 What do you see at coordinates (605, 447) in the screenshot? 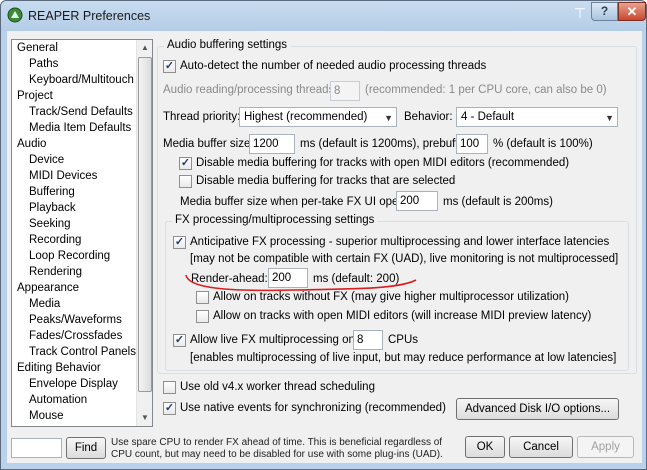
I see `apply-button: Apply` at bounding box center [605, 447].